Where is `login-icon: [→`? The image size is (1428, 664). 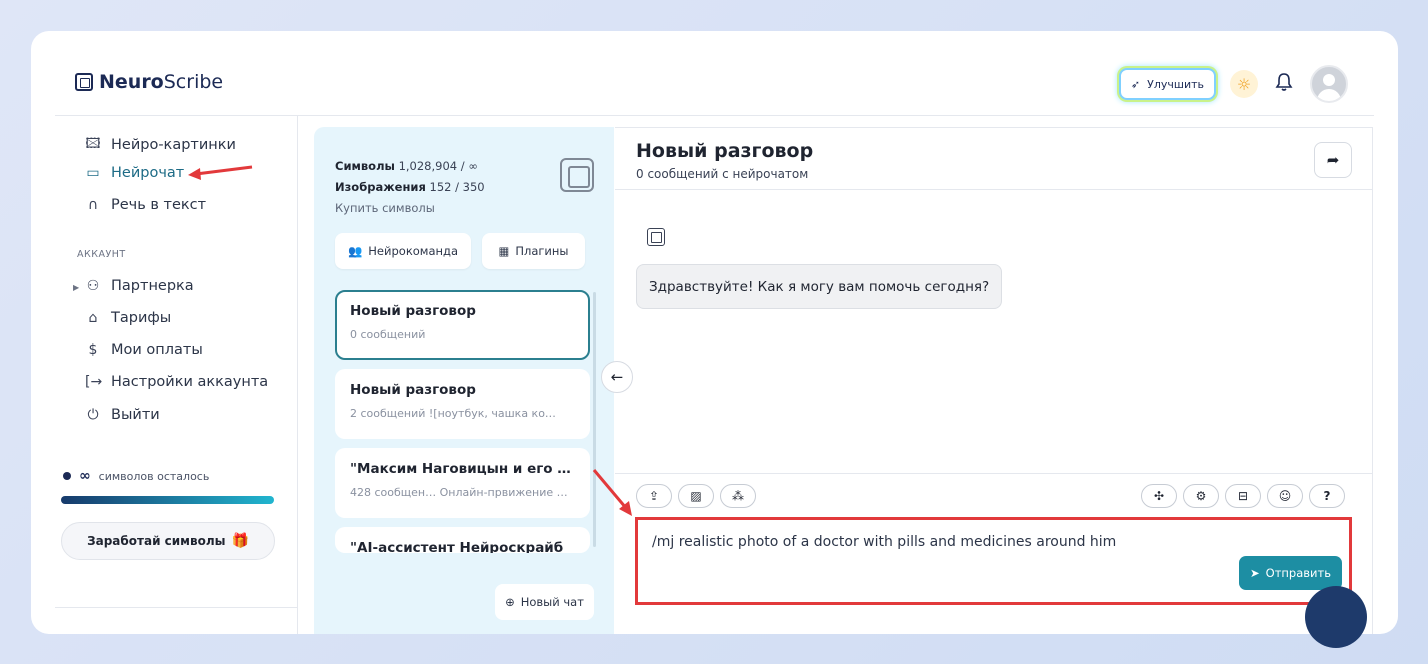 login-icon: [→ is located at coordinates (94, 382).